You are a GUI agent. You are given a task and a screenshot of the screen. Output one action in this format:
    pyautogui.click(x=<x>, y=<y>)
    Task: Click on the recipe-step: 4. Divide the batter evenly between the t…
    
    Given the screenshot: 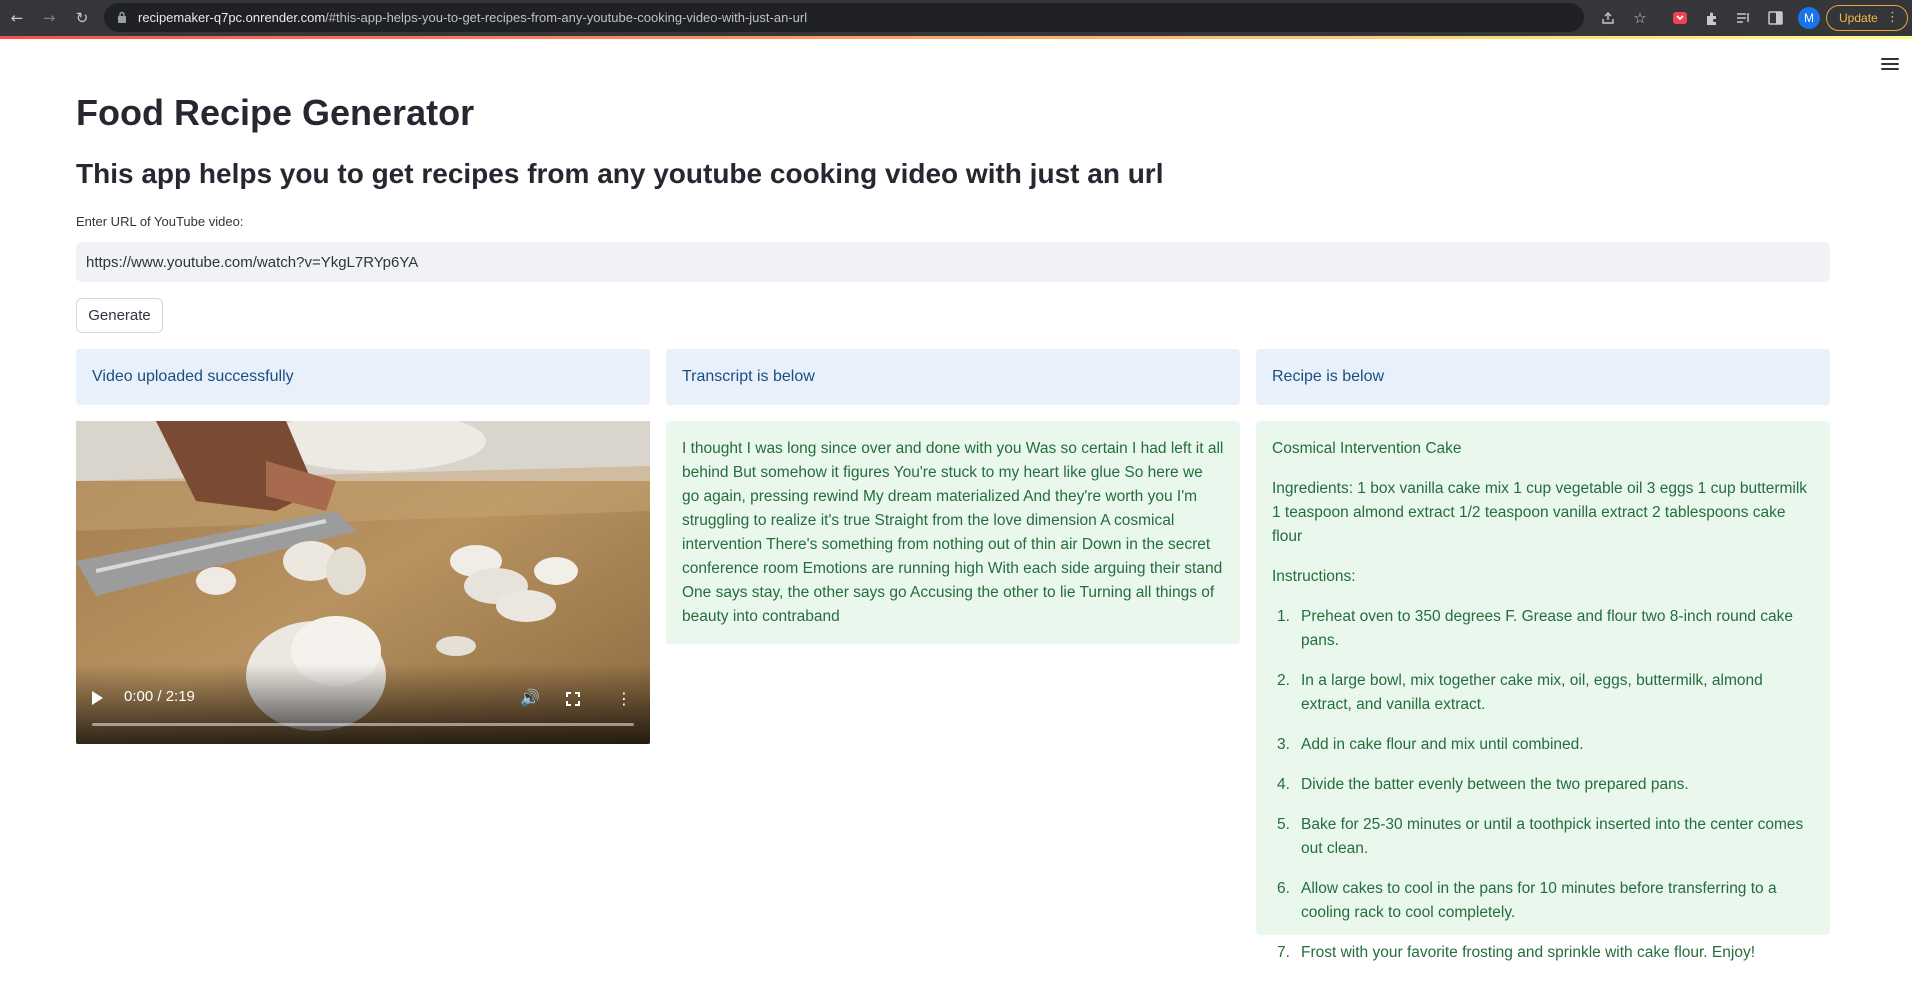 What is the action you would take?
    pyautogui.click(x=1483, y=784)
    